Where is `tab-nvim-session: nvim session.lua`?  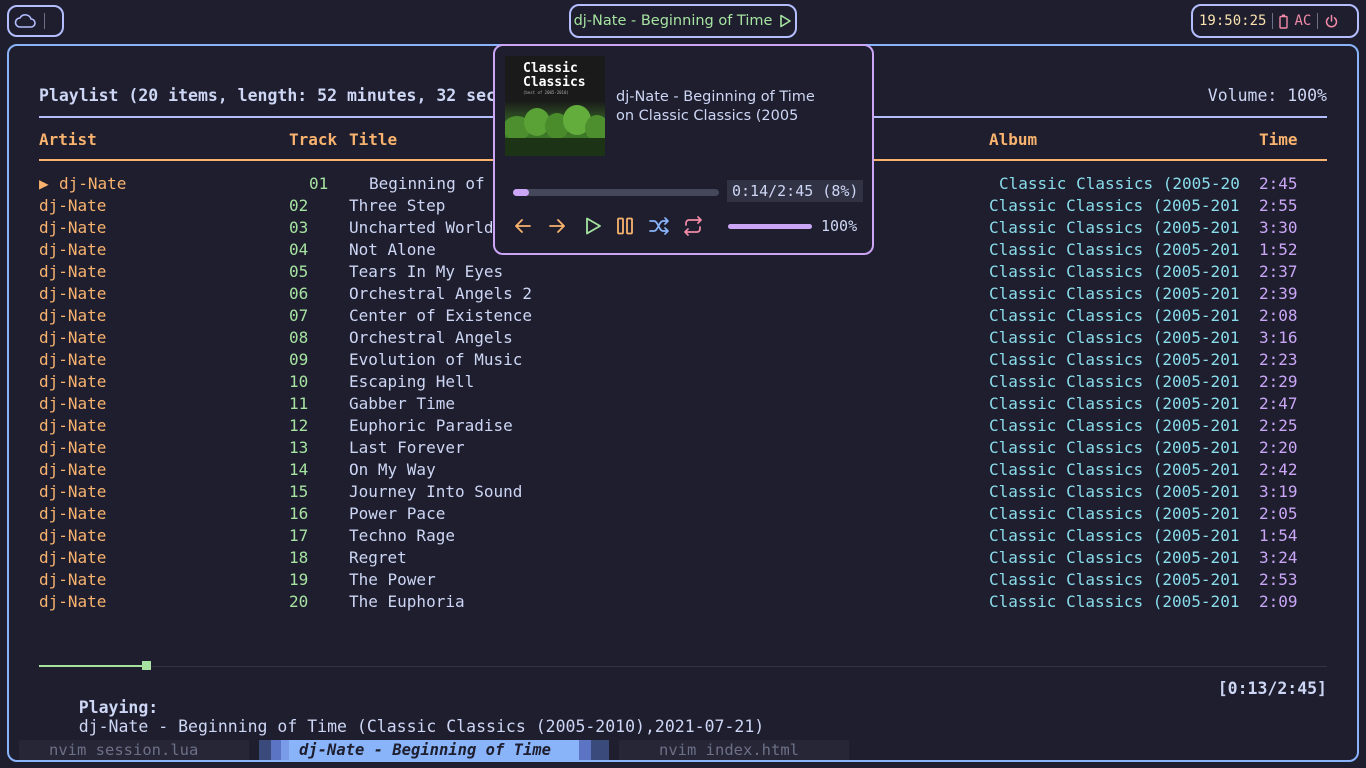
tab-nvim-session: nvim session.lua is located at coordinates (134, 750).